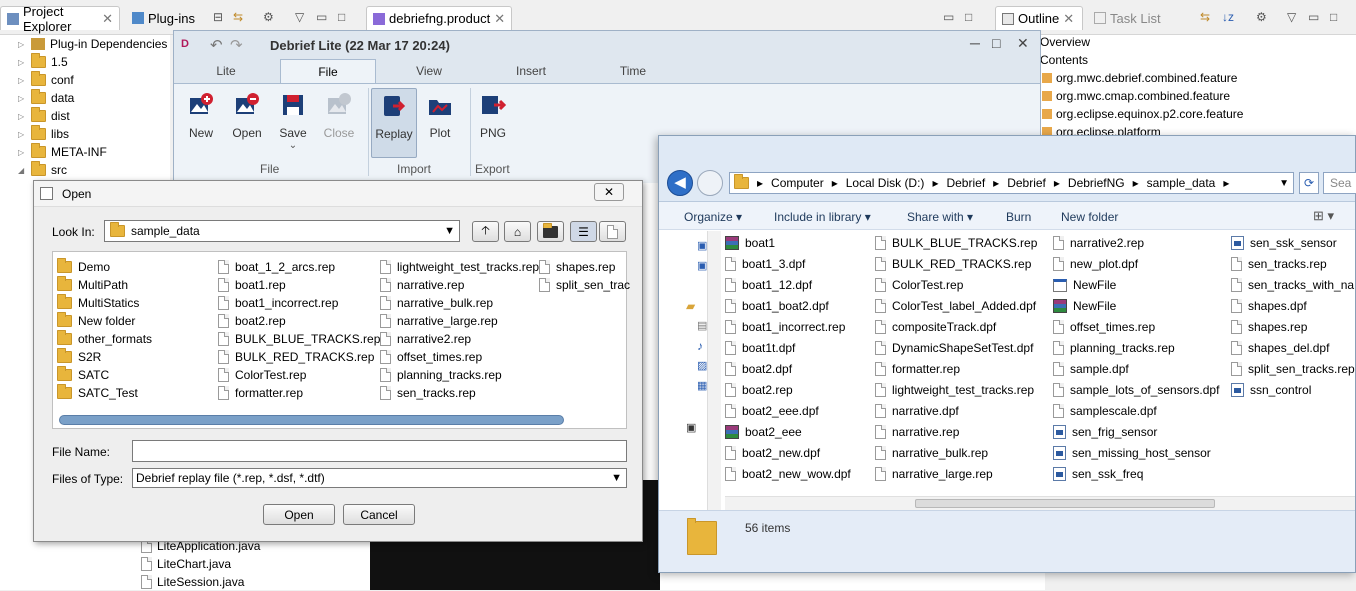  I want to click on tab-view: View, so click(429, 71).